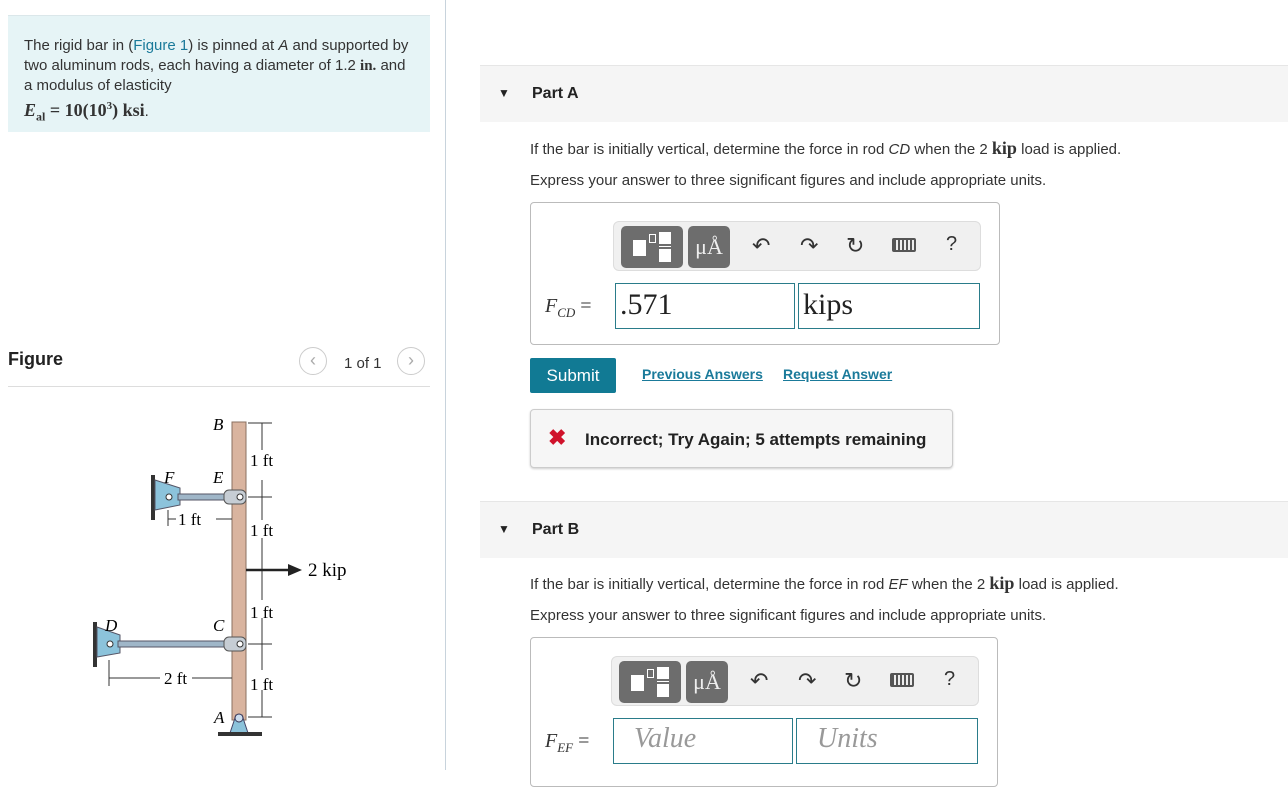 The image size is (1288, 787). I want to click on submit-button: Submit, so click(573, 375).